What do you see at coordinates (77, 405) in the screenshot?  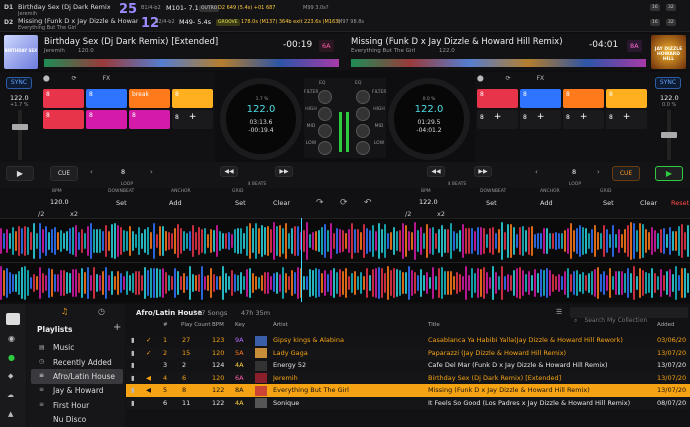 I see `playlist-first-hour: First Hour` at bounding box center [77, 405].